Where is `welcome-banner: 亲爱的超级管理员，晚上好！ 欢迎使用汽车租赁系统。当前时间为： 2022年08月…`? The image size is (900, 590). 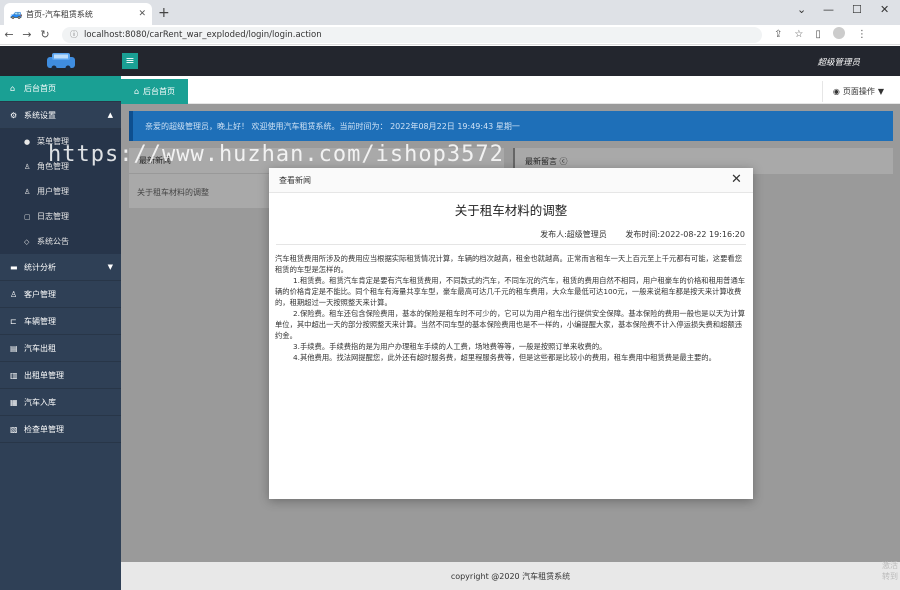 welcome-banner: 亲爱的超级管理员，晚上好！ 欢迎使用汽车租赁系统。当前时间为： 2022年08月… is located at coordinates (511, 126).